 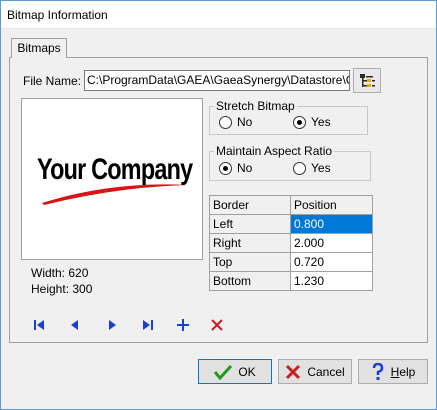 I want to click on table-row: Right 2.000, so click(x=291, y=243).